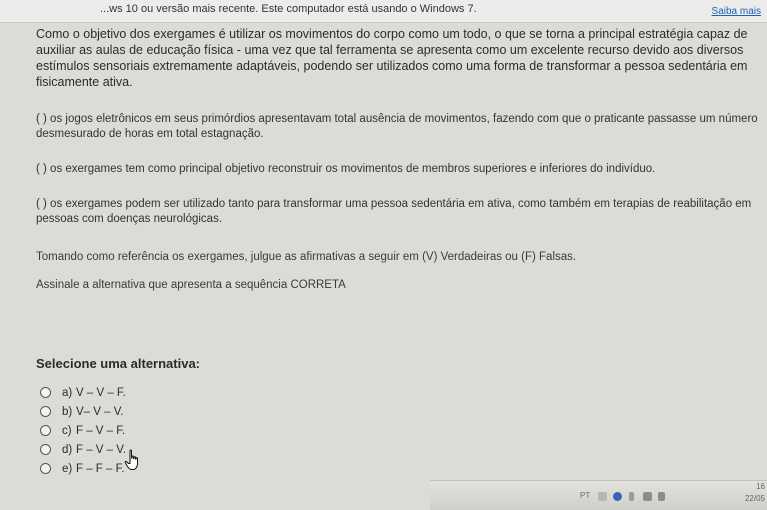 The width and height of the screenshot is (767, 510). What do you see at coordinates (101, 449) in the screenshot?
I see `option-text: F – V – V.` at bounding box center [101, 449].